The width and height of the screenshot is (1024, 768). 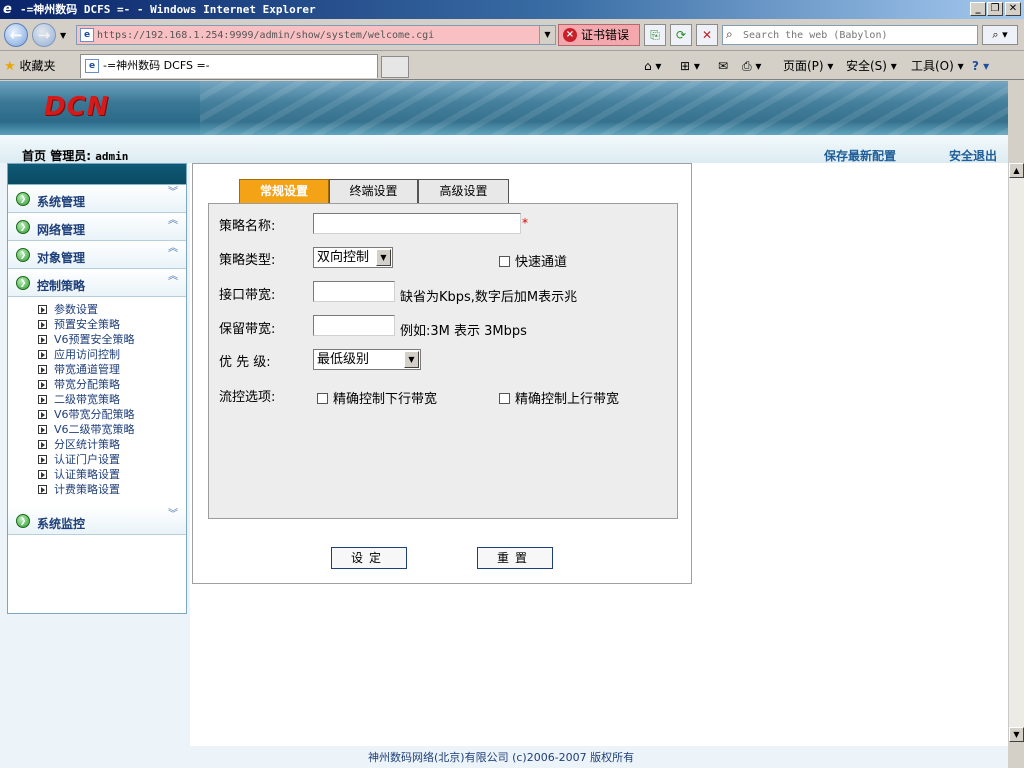 I want to click on address-bar: e ▼, so click(x=316, y=35).